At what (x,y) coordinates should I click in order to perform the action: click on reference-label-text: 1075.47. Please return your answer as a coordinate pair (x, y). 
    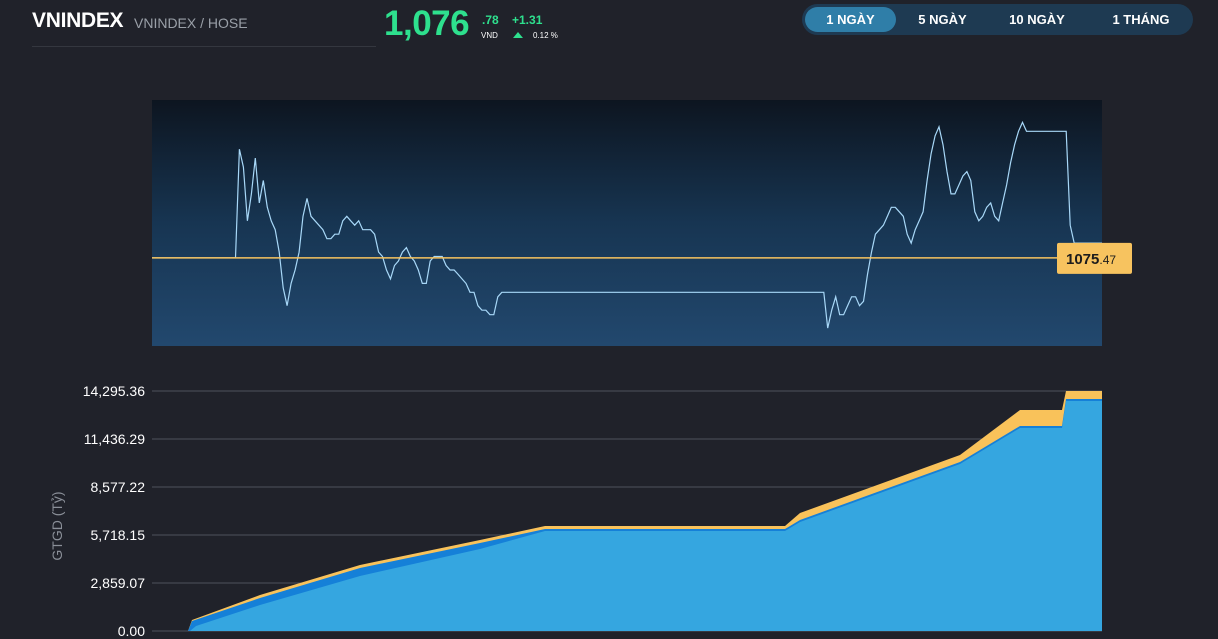
    Looking at the image, I should click on (1091, 259).